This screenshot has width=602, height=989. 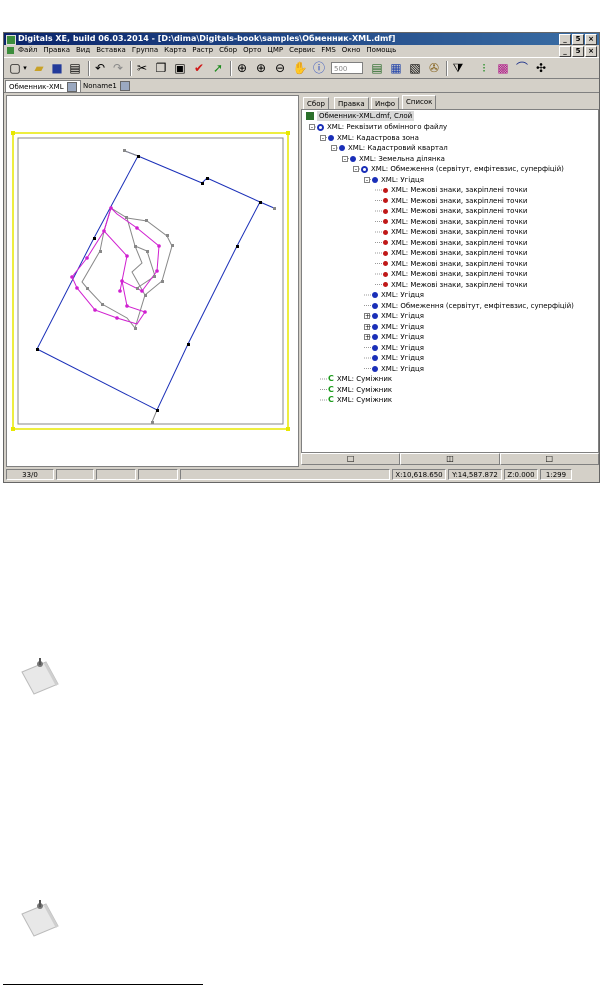 What do you see at coordinates (75, 68) in the screenshot?
I see `print-icon: ▤` at bounding box center [75, 68].